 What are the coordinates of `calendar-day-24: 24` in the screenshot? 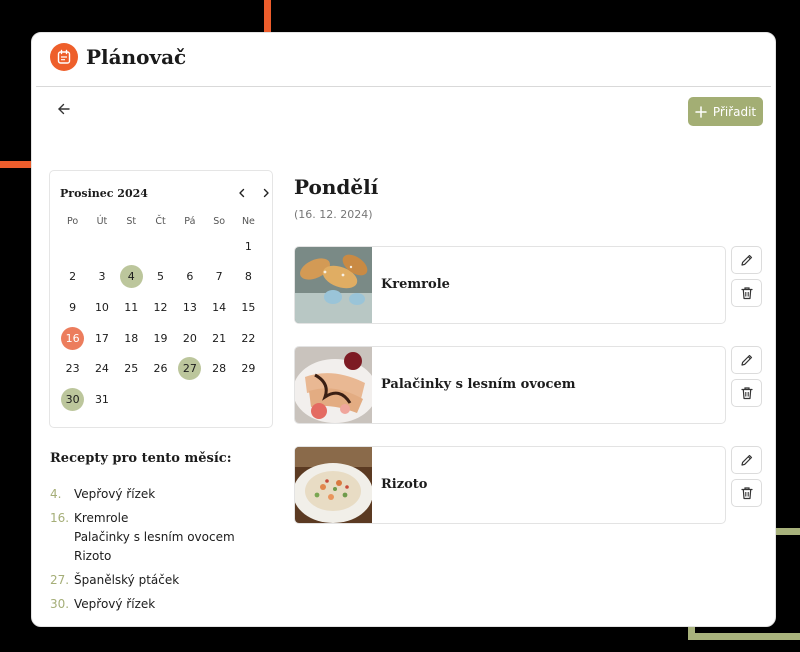 It's located at (101, 368).